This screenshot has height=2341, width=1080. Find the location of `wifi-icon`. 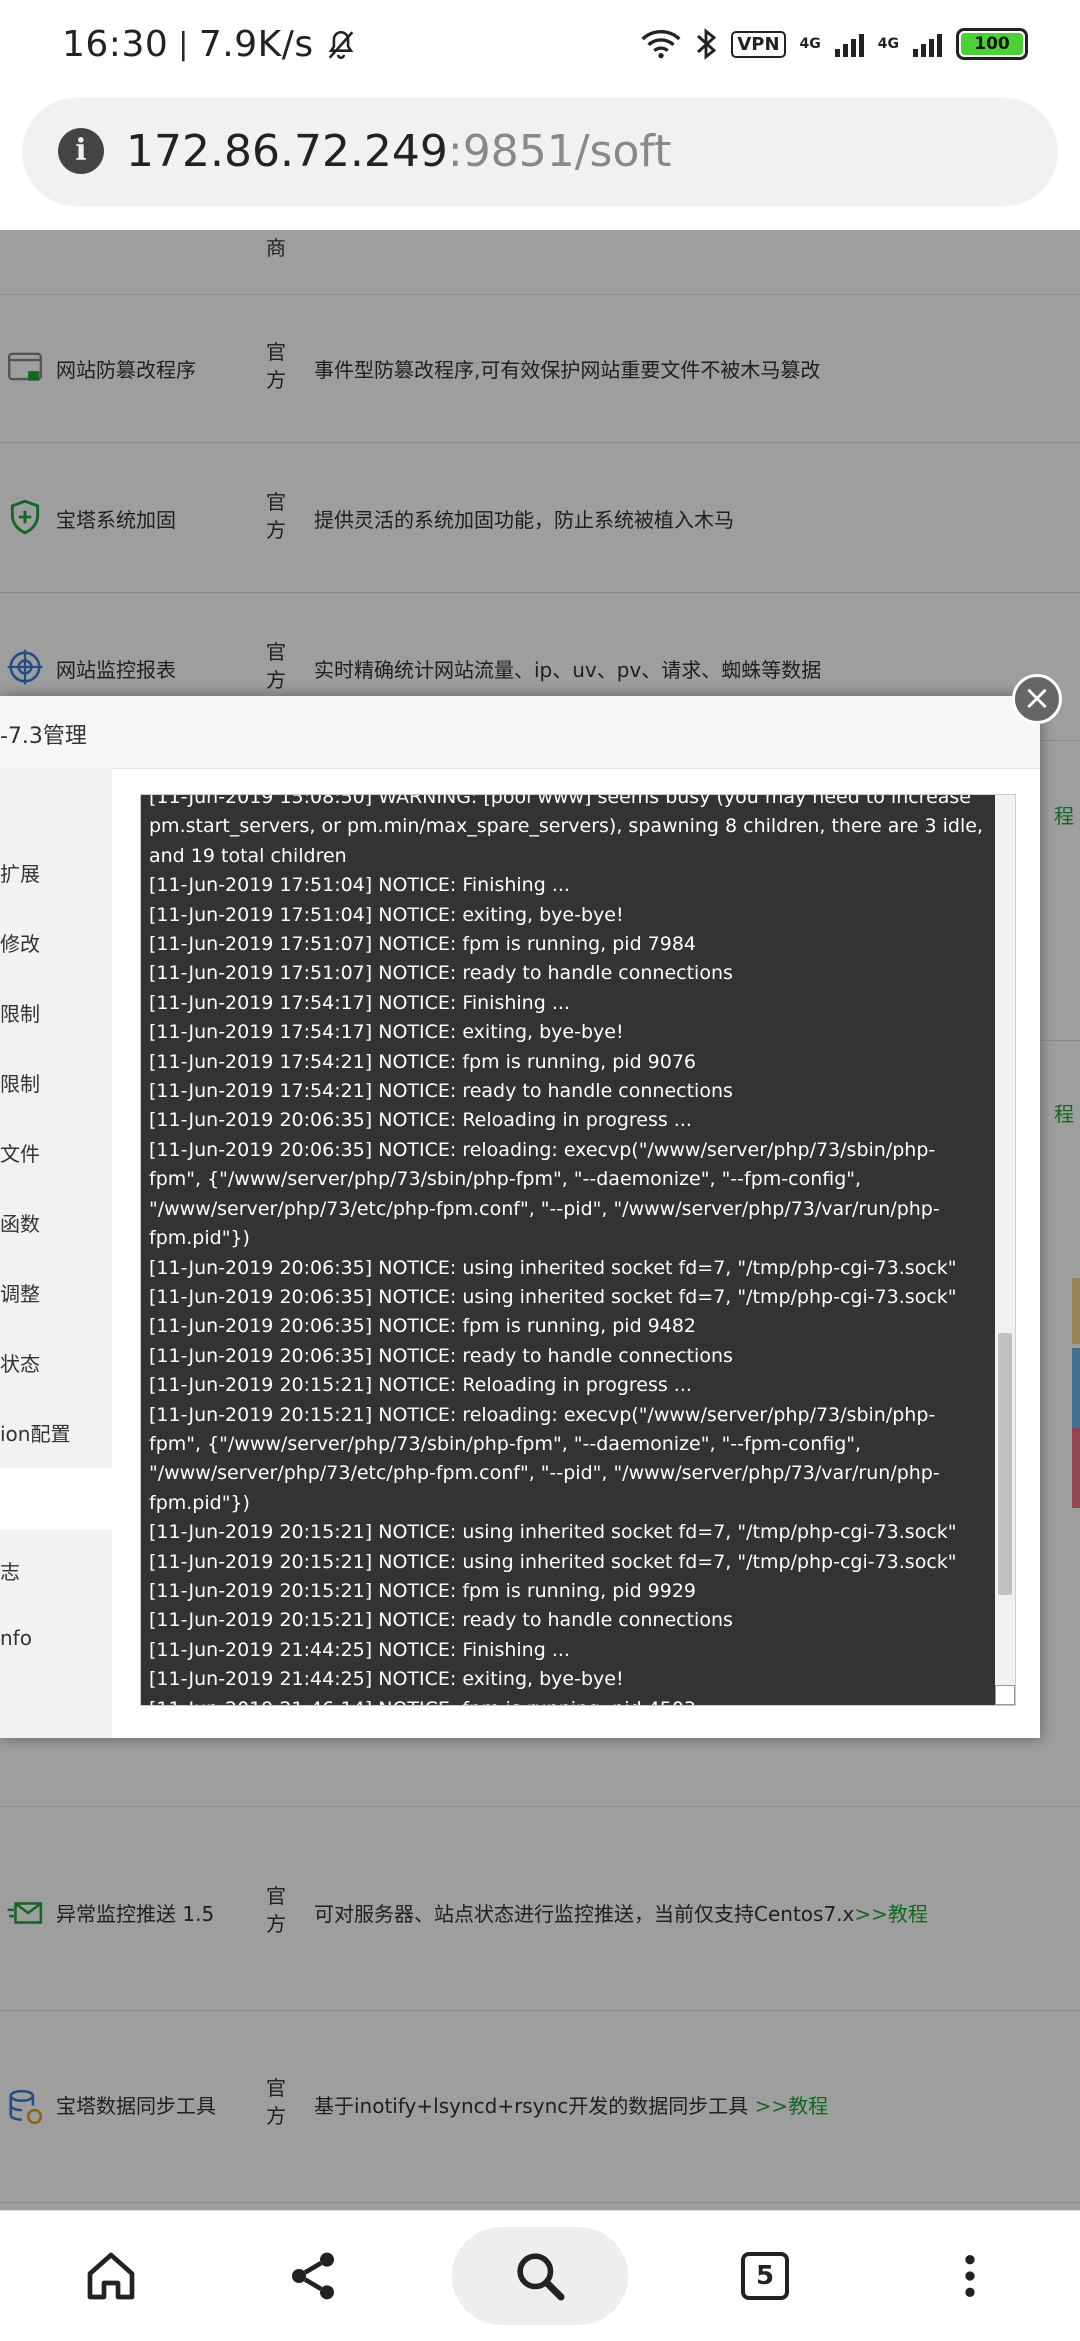

wifi-icon is located at coordinates (661, 44).